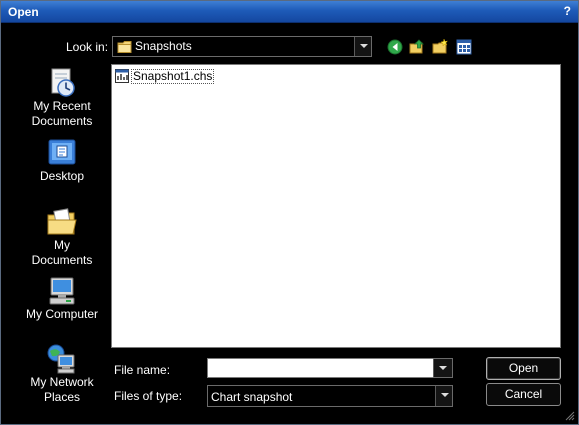 The image size is (579, 425). What do you see at coordinates (87, 47) in the screenshot?
I see `look-in-label: Look in:` at bounding box center [87, 47].